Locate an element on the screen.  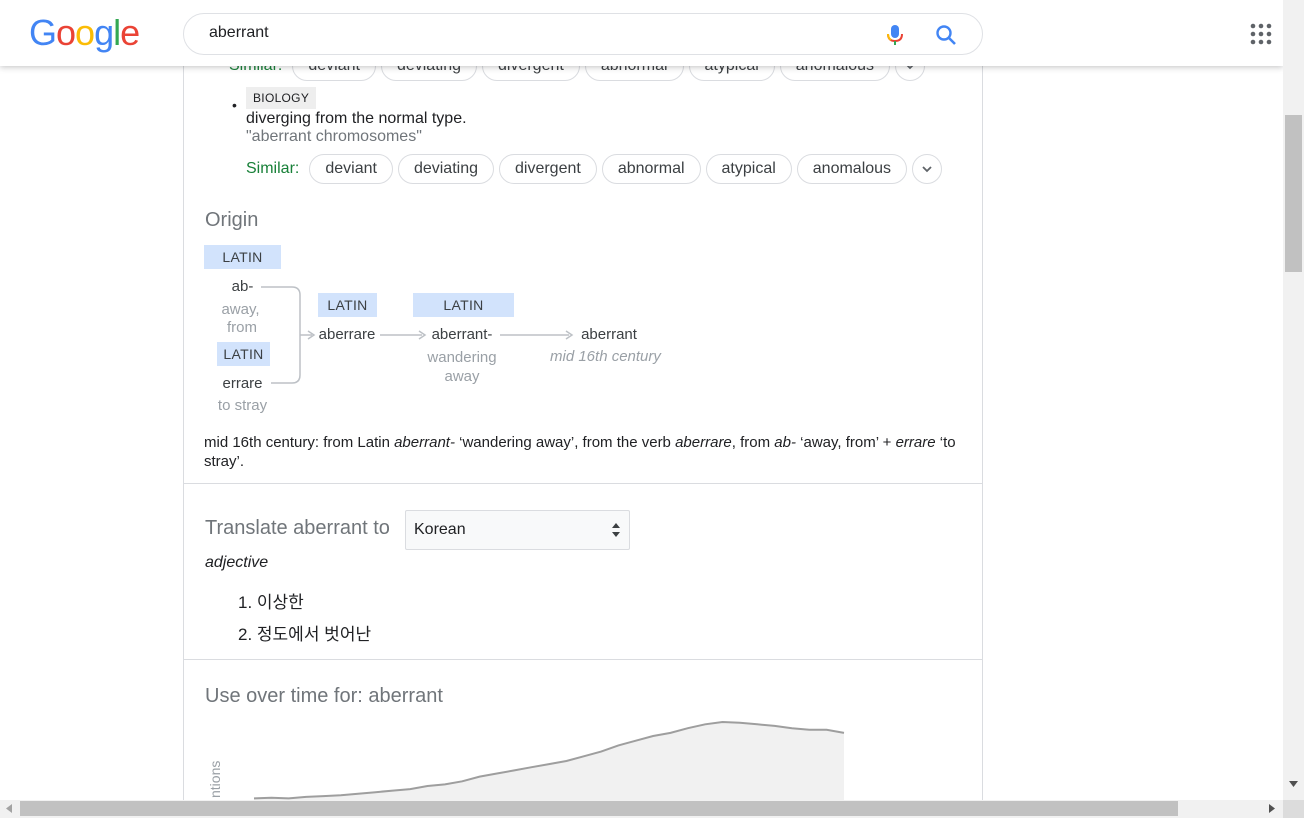
origin-text-part: , from is located at coordinates (753, 442).